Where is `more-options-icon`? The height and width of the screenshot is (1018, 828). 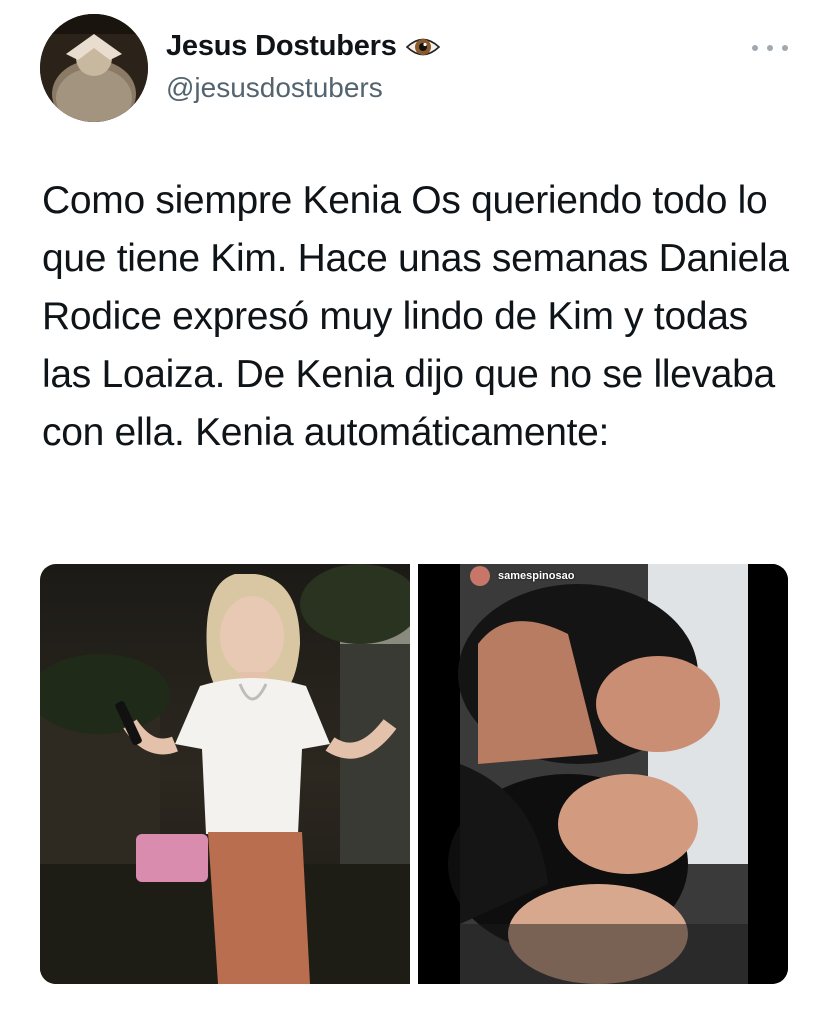 more-options-icon is located at coordinates (770, 48).